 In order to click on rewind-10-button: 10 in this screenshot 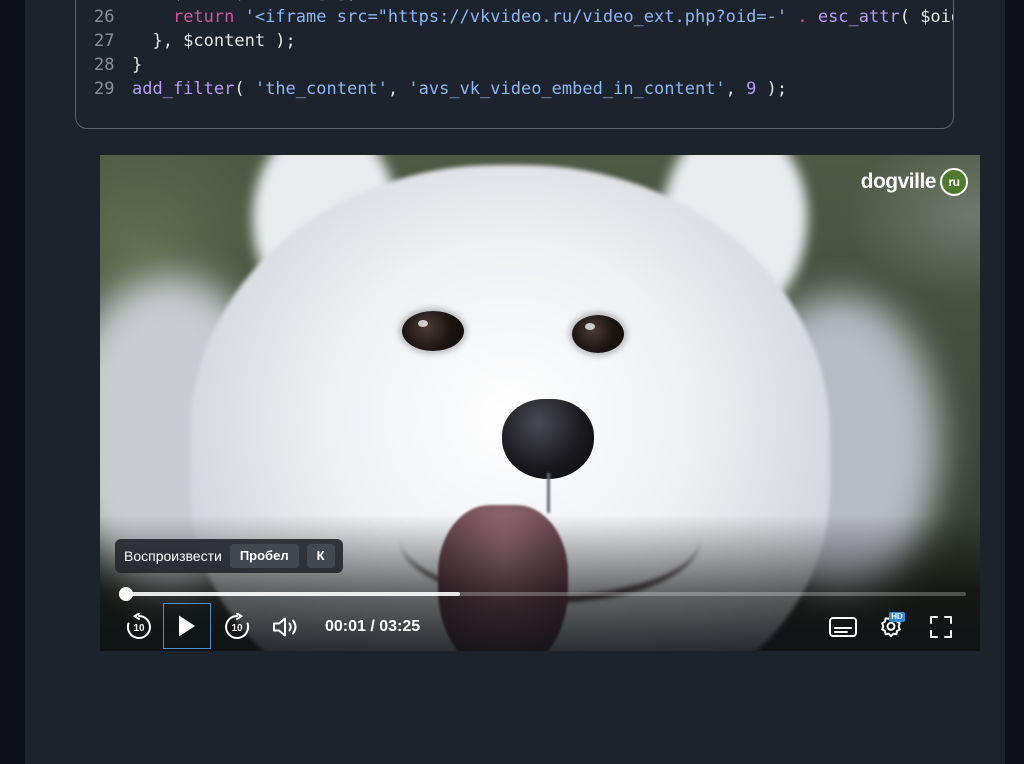, I will do `click(139, 627)`.